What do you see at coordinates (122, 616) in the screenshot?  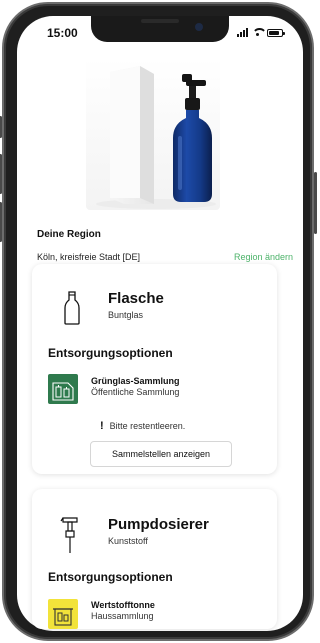 I see `disposal-option-subtitle: Haussammlung` at bounding box center [122, 616].